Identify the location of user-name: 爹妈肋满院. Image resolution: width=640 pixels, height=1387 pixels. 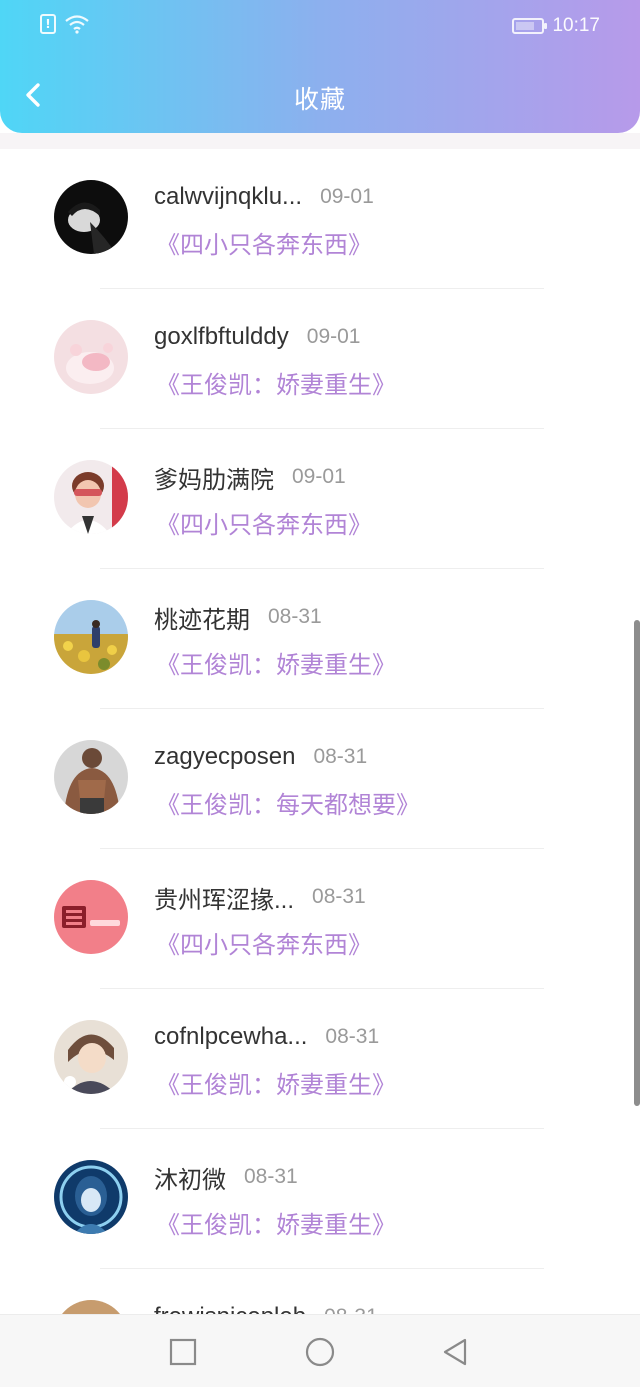
(214, 480).